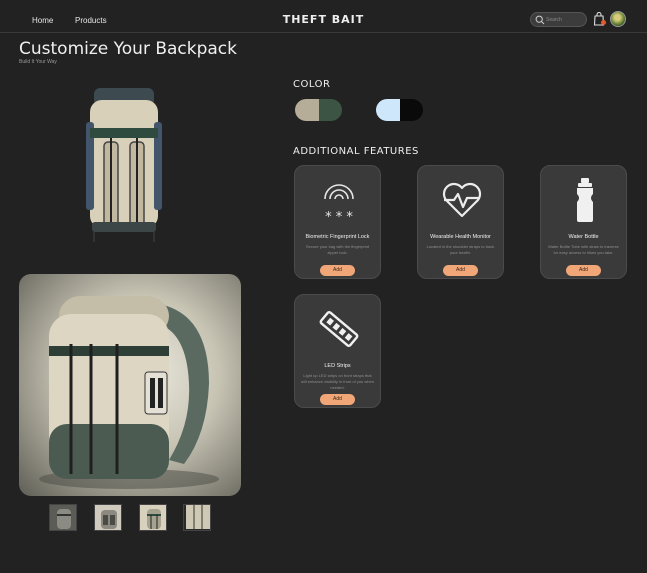 This screenshot has width=647, height=573. I want to click on feature-title: LED Strips, so click(337, 366).